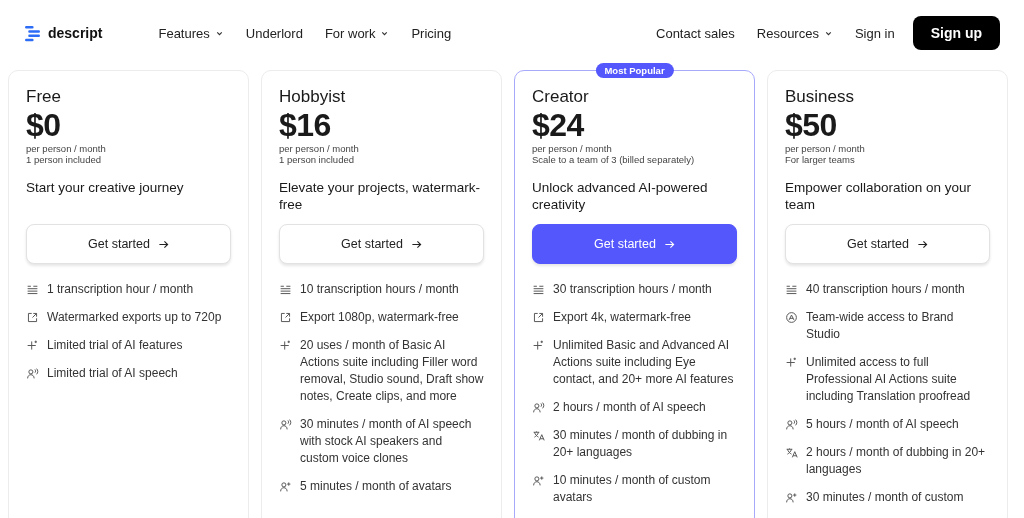 Image resolution: width=1024 pixels, height=518 pixels. I want to click on feature-text: 30 minutes / month of custom, so click(885, 497).